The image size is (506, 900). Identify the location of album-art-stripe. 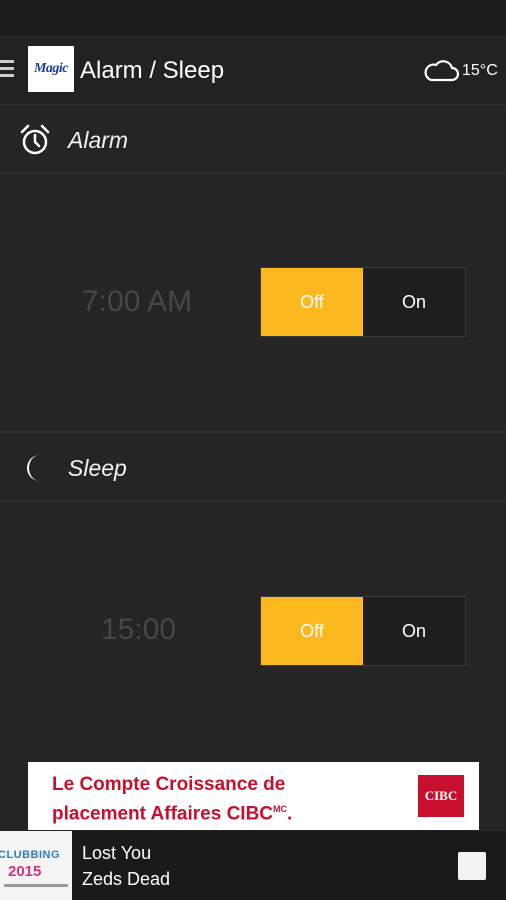
(36, 885).